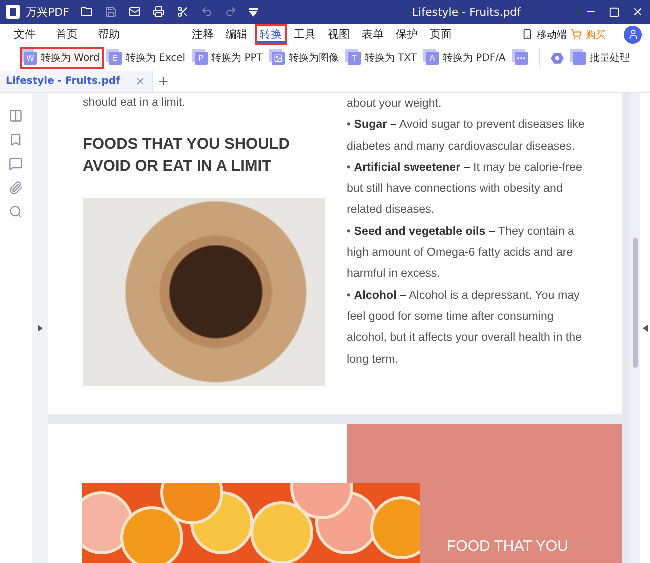 This screenshot has width=650, height=563. I want to click on menu-tab: 保护, so click(407, 34).